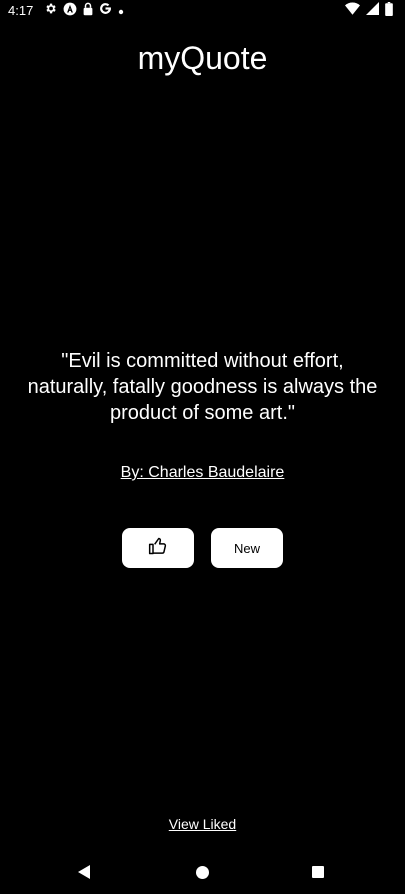 The height and width of the screenshot is (894, 405). I want to click on signal-icon, so click(372, 11).